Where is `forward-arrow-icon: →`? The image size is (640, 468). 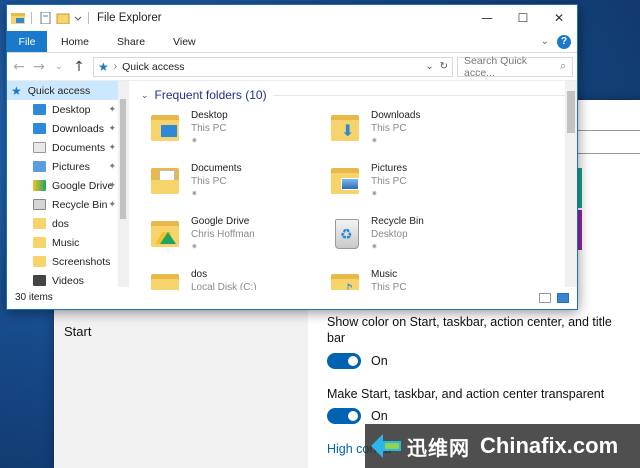 forward-arrow-icon: → is located at coordinates (39, 67).